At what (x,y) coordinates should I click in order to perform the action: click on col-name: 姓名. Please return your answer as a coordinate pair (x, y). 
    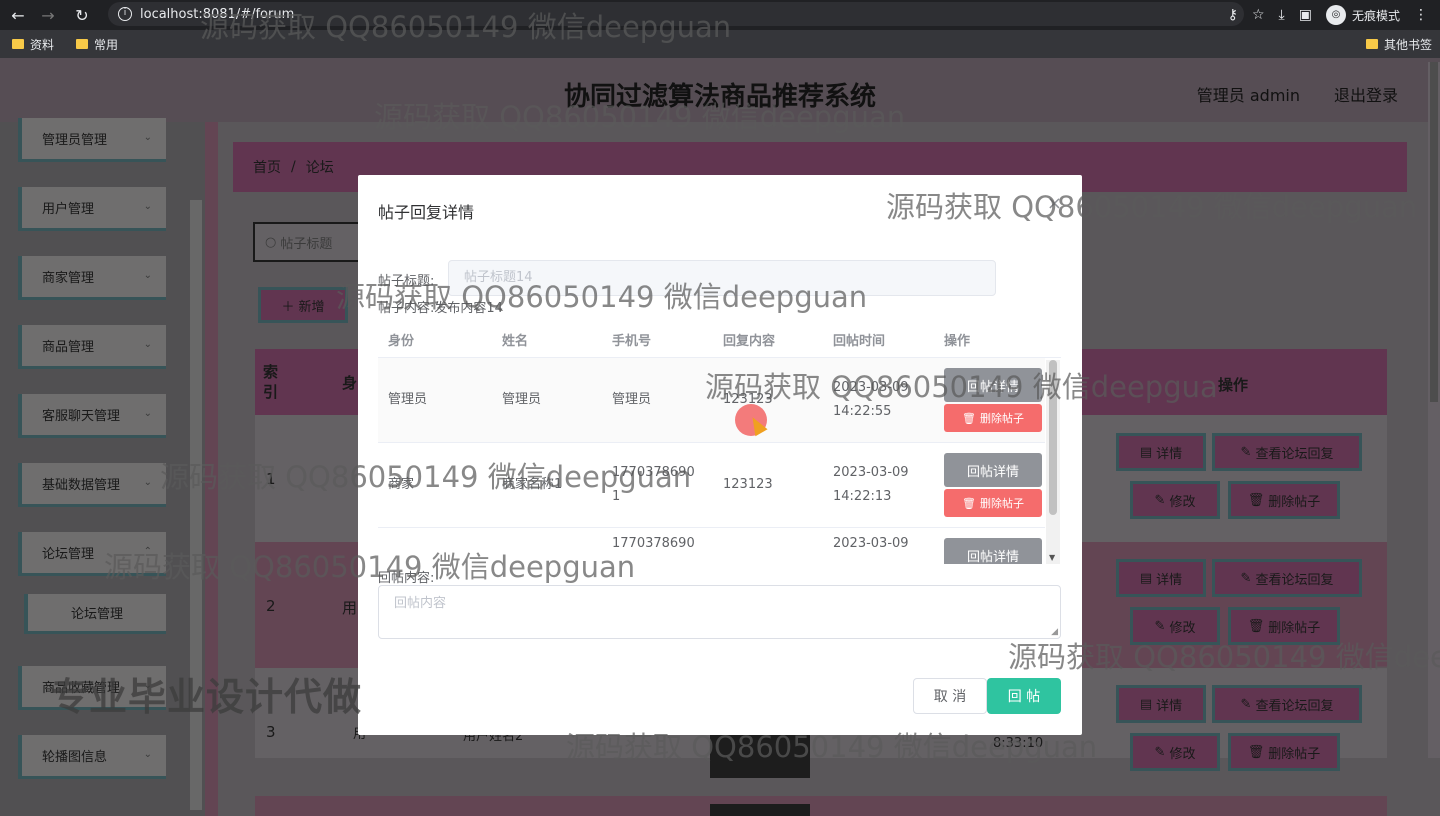
    Looking at the image, I should click on (515, 341).